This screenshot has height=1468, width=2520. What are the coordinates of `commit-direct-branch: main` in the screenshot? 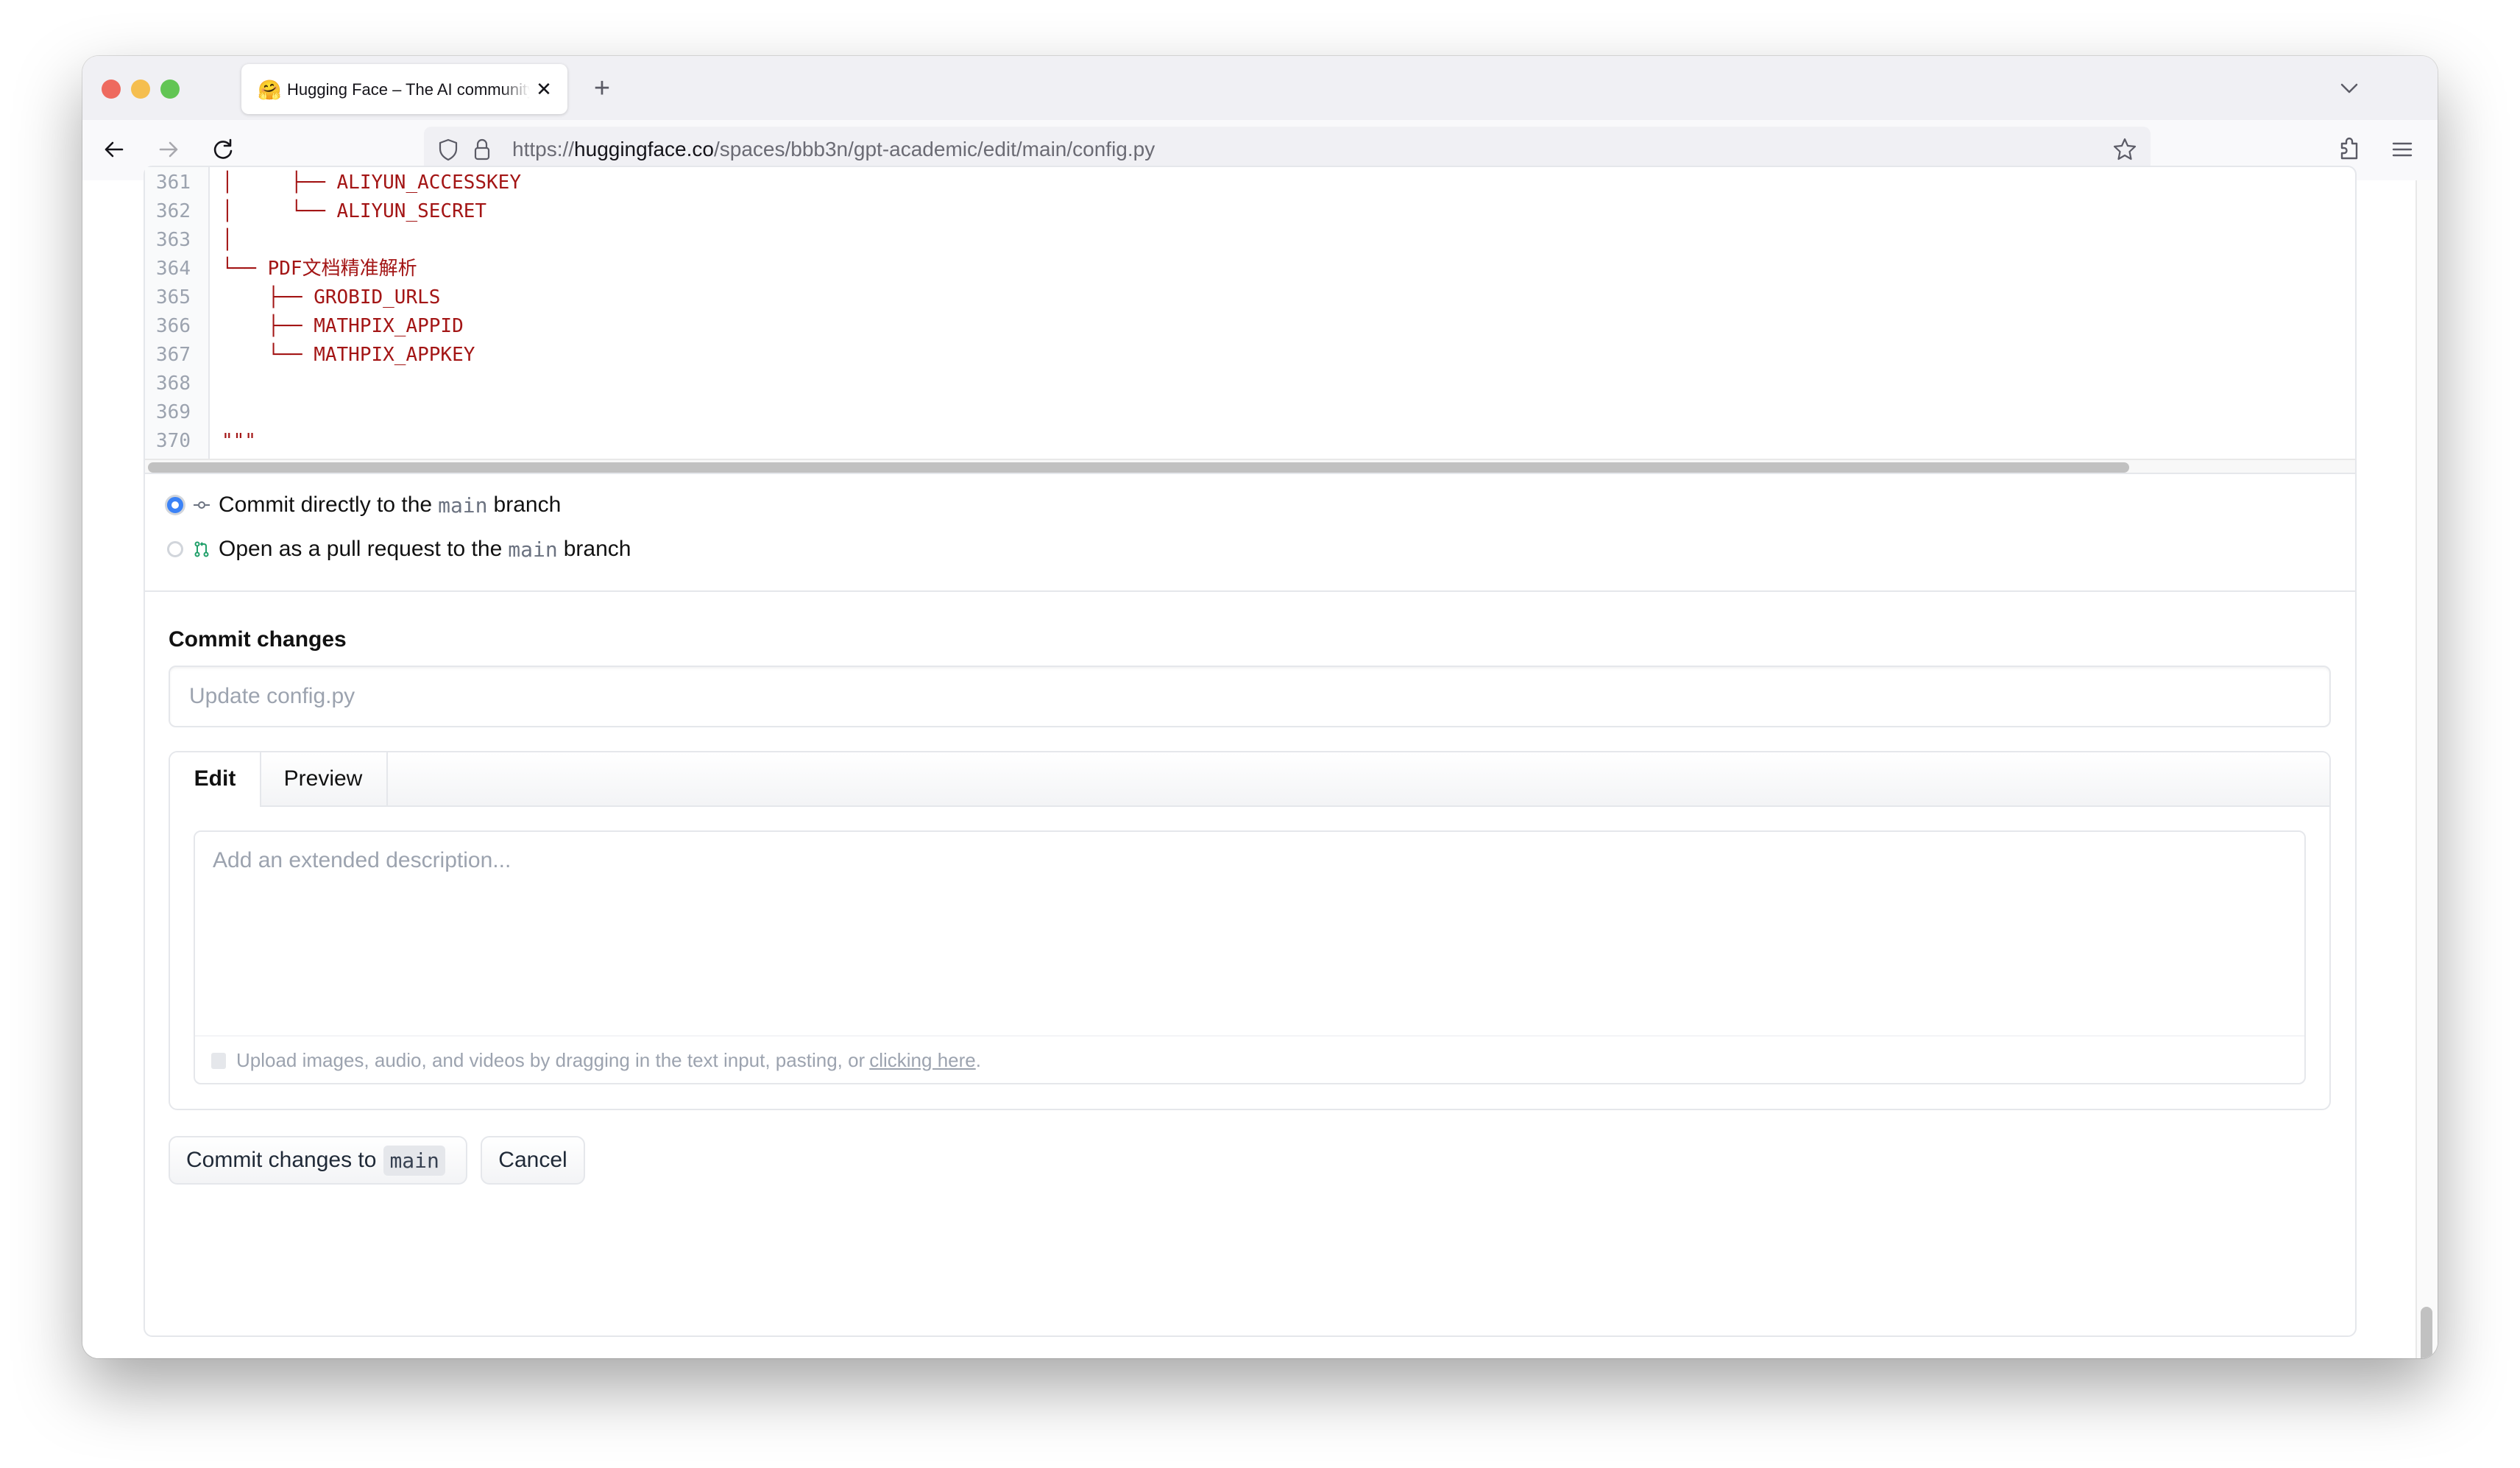 It's located at (463, 505).